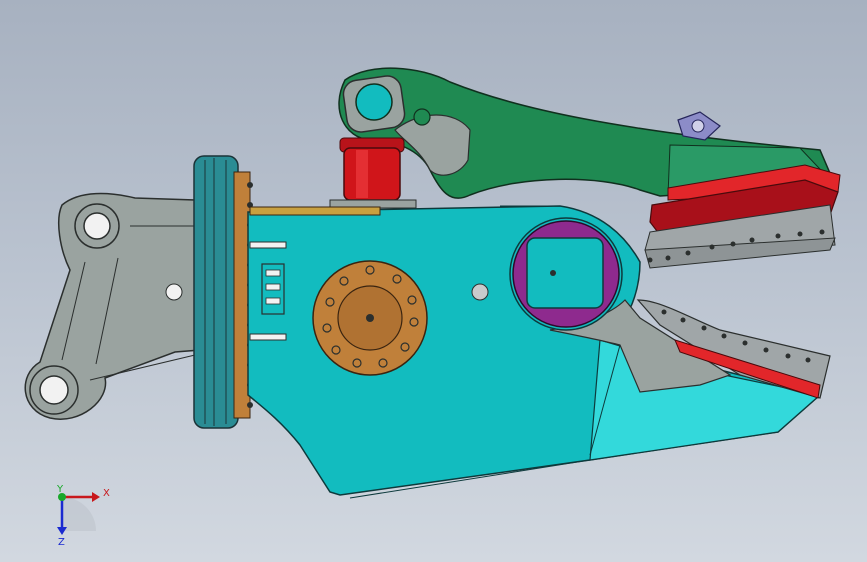 The image size is (867, 562). I want to click on hydraulic-cylinder, so click(373, 173).